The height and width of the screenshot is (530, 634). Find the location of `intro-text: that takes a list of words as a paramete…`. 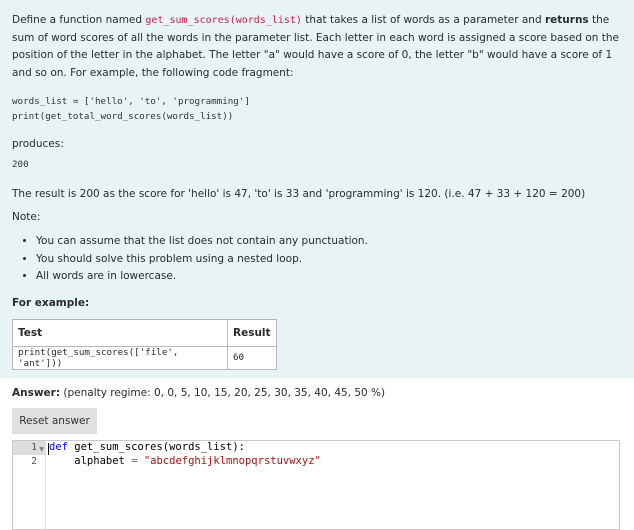

intro-text: that takes a list of words as a paramete… is located at coordinates (423, 20).